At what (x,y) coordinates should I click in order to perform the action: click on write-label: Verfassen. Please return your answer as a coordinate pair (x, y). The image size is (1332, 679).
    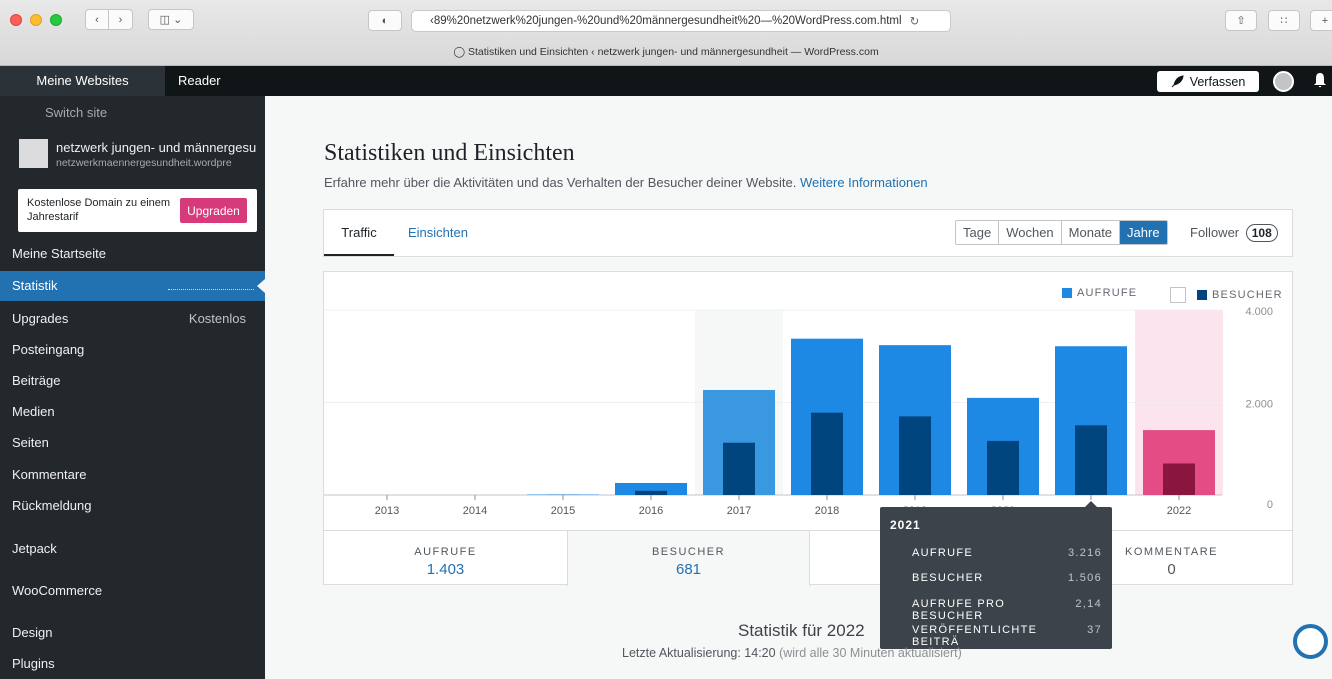
    Looking at the image, I should click on (1217, 81).